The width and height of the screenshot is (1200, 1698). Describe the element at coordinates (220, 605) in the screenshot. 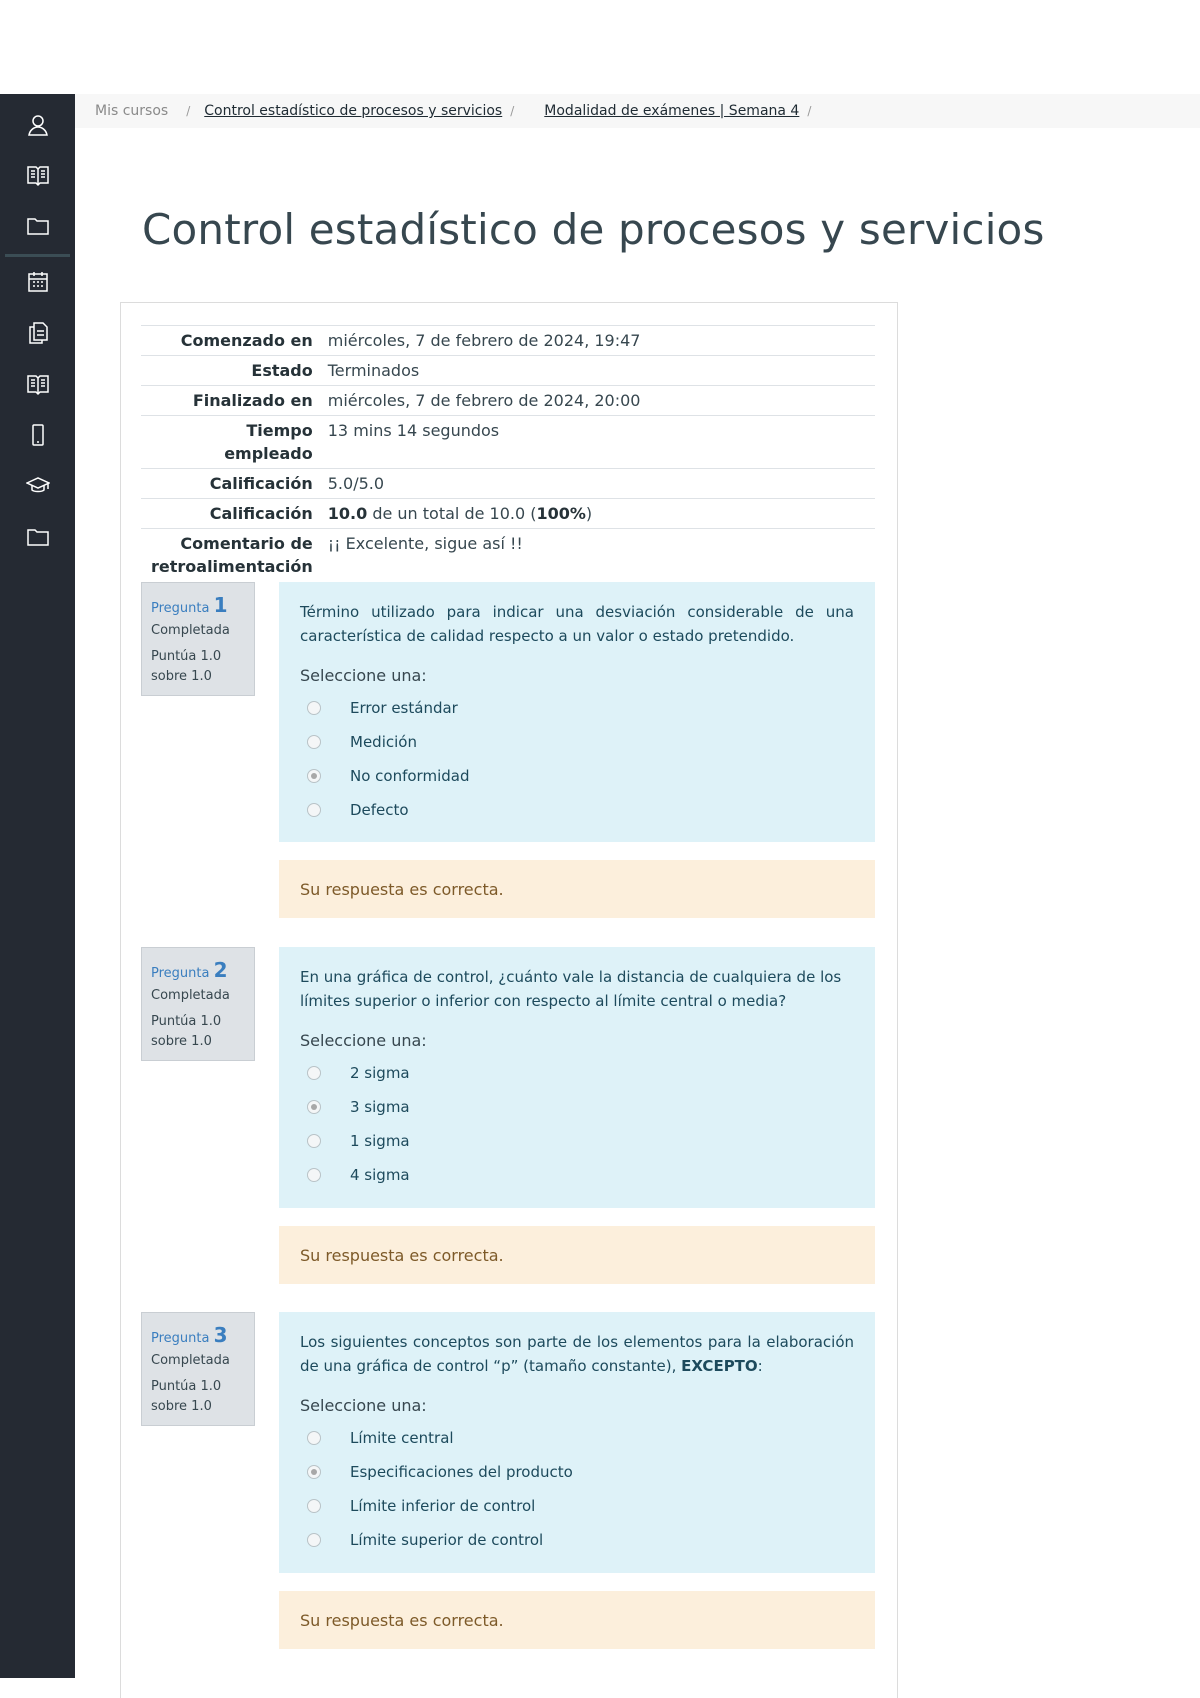

I see `question-number: 1` at that location.